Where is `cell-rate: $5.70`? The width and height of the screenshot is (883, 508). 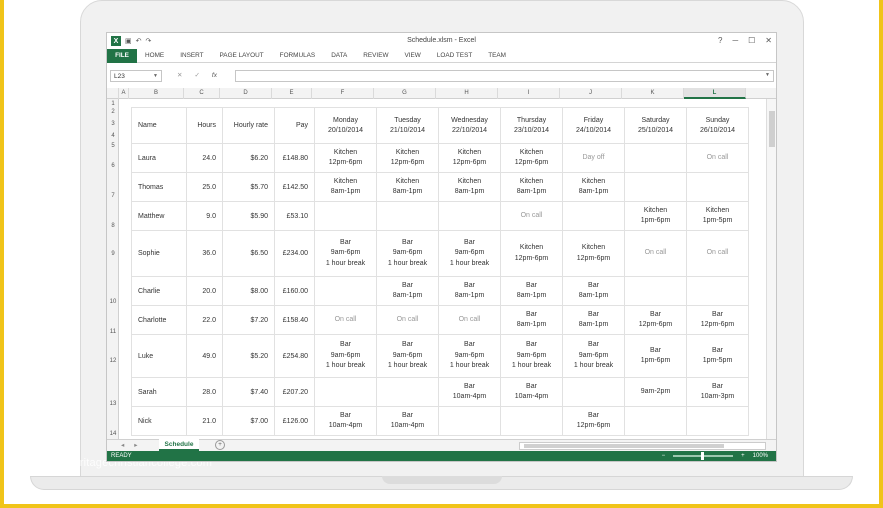
cell-rate: $5.70 is located at coordinates (248, 187).